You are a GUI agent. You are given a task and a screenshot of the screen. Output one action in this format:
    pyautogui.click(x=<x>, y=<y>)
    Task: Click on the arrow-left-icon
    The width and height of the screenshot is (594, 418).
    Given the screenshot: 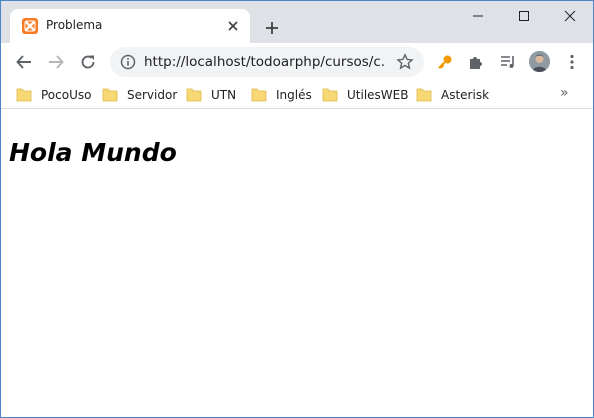 What is the action you would take?
    pyautogui.click(x=23, y=62)
    